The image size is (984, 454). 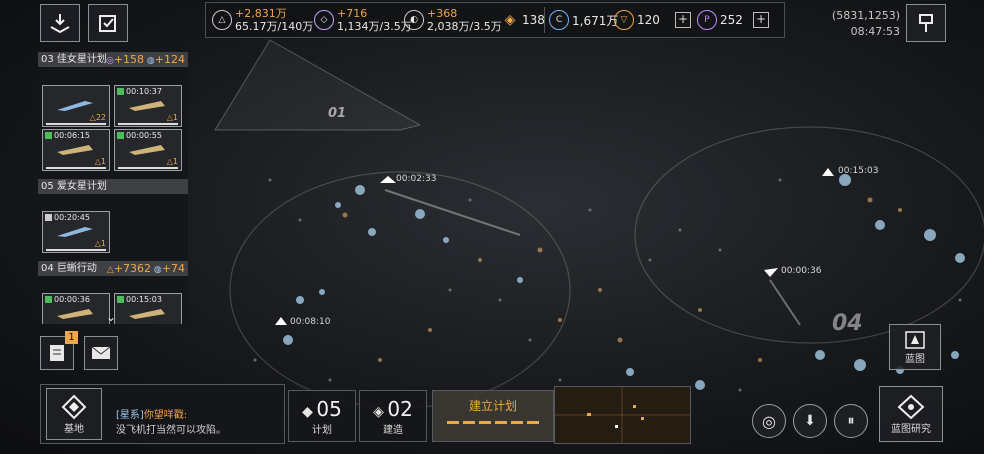 I want to click on plan-label: 计划, so click(x=322, y=430).